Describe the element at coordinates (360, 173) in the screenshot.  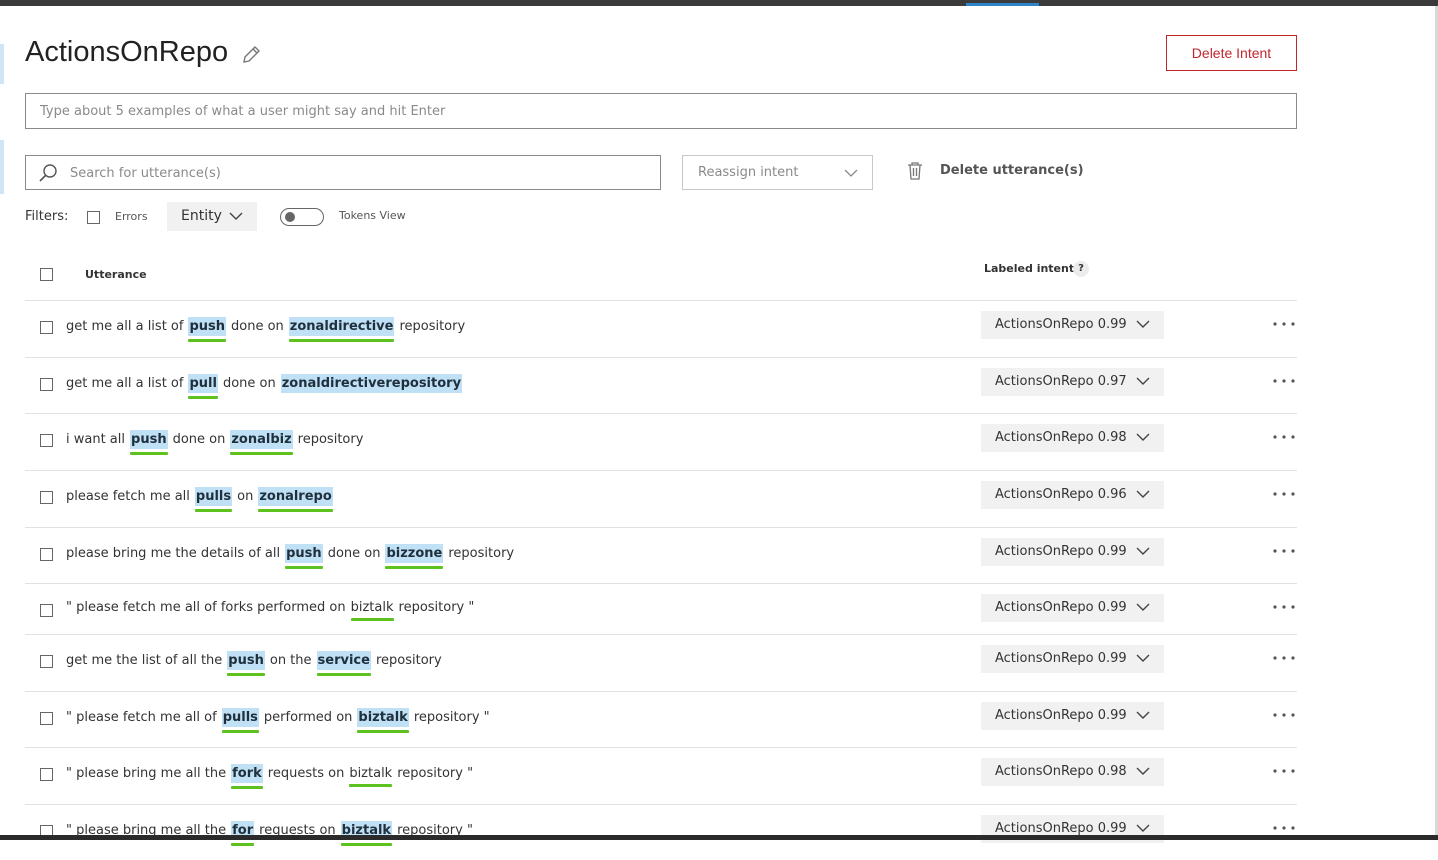
I see `search-input` at that location.